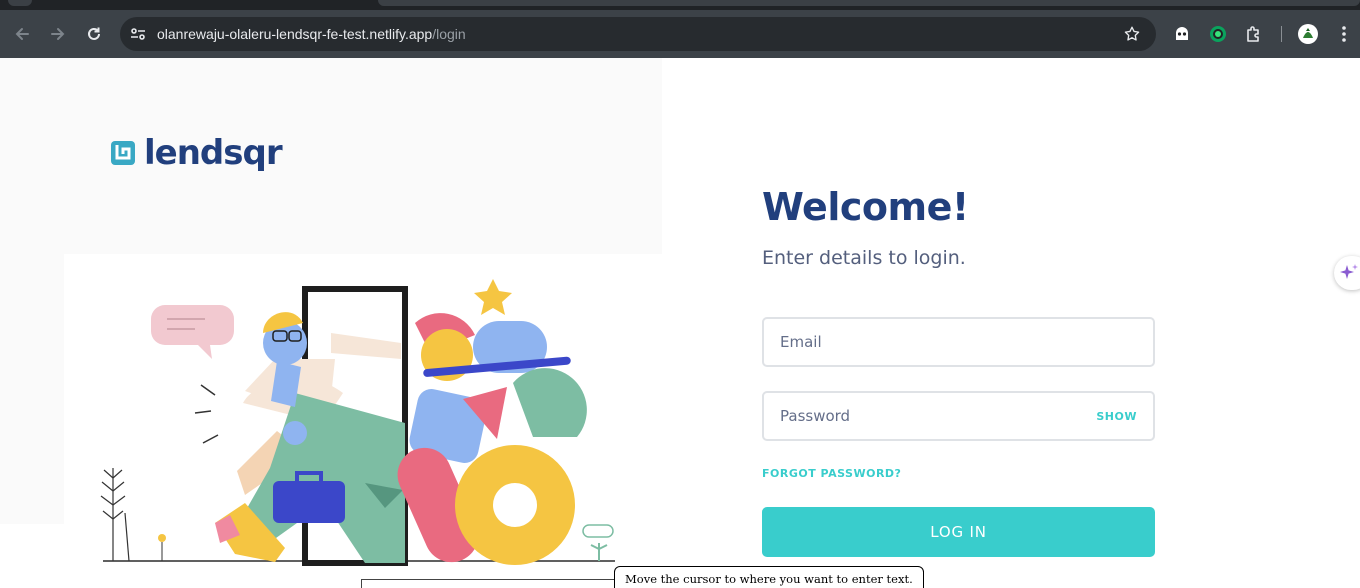  Describe the element at coordinates (115, 515) in the screenshot. I see `plant-left` at that location.